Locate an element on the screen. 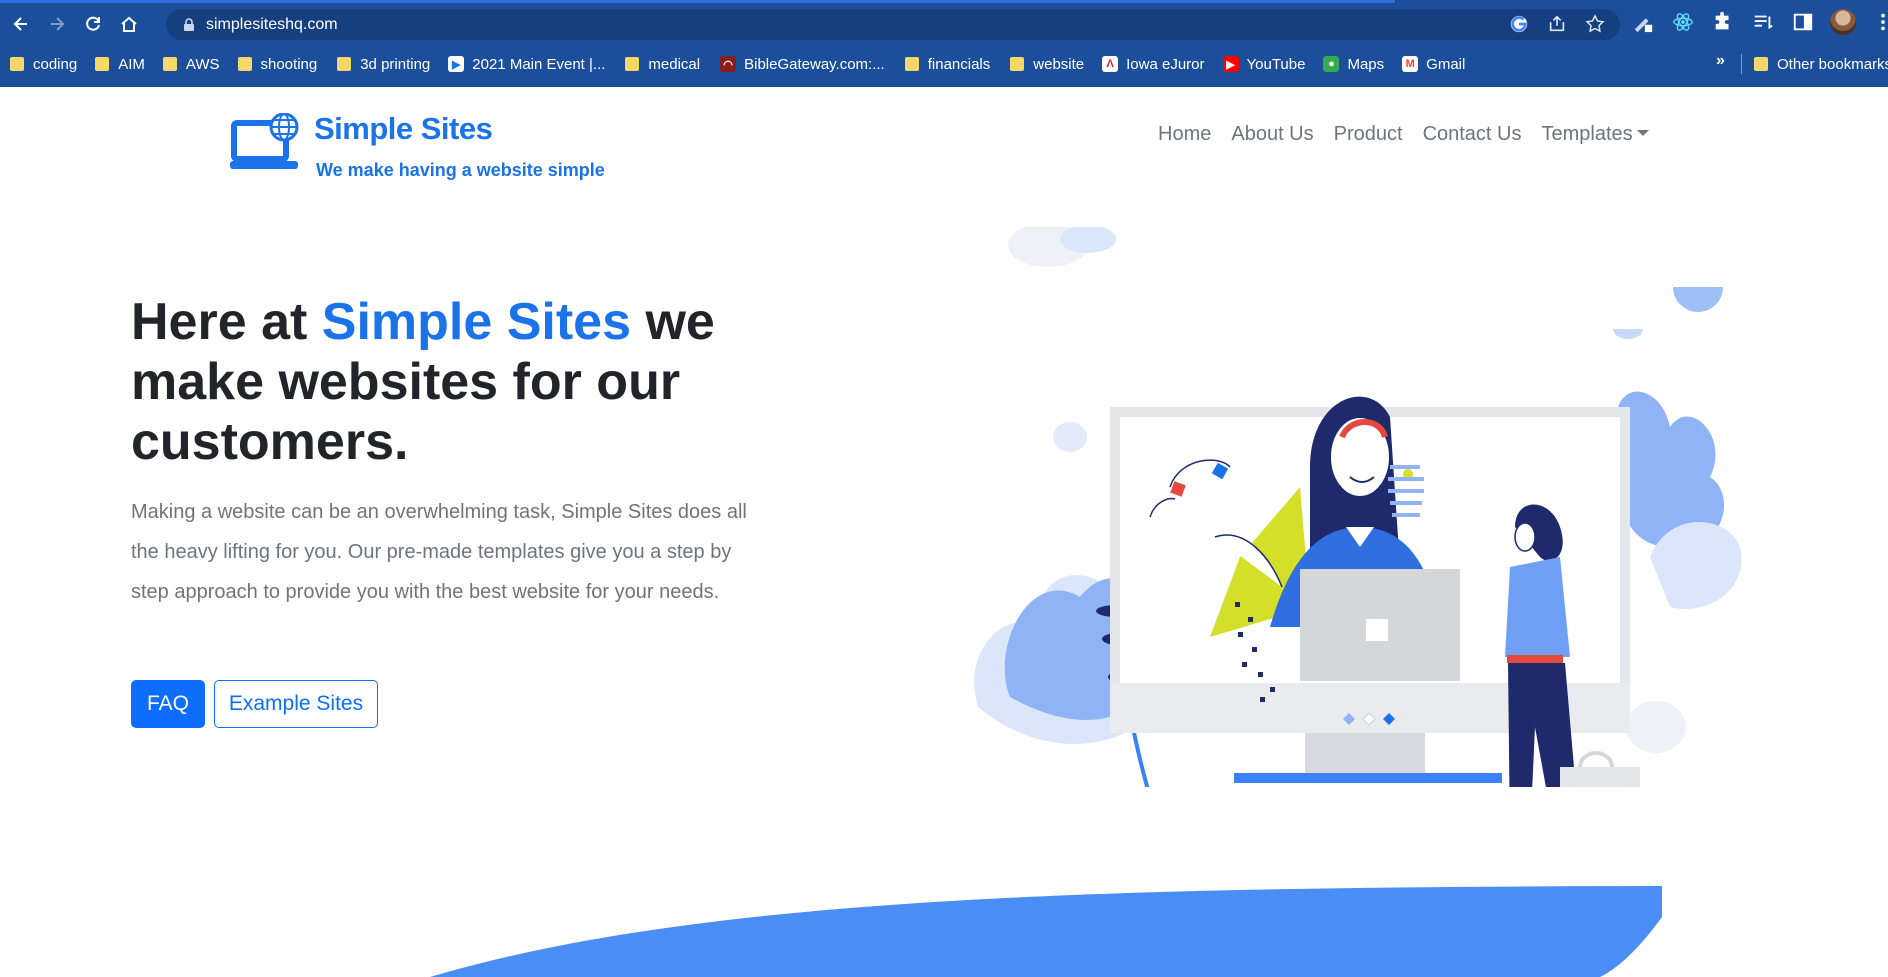 The height and width of the screenshot is (977, 1888). bookmark-label: medical is located at coordinates (674, 64).